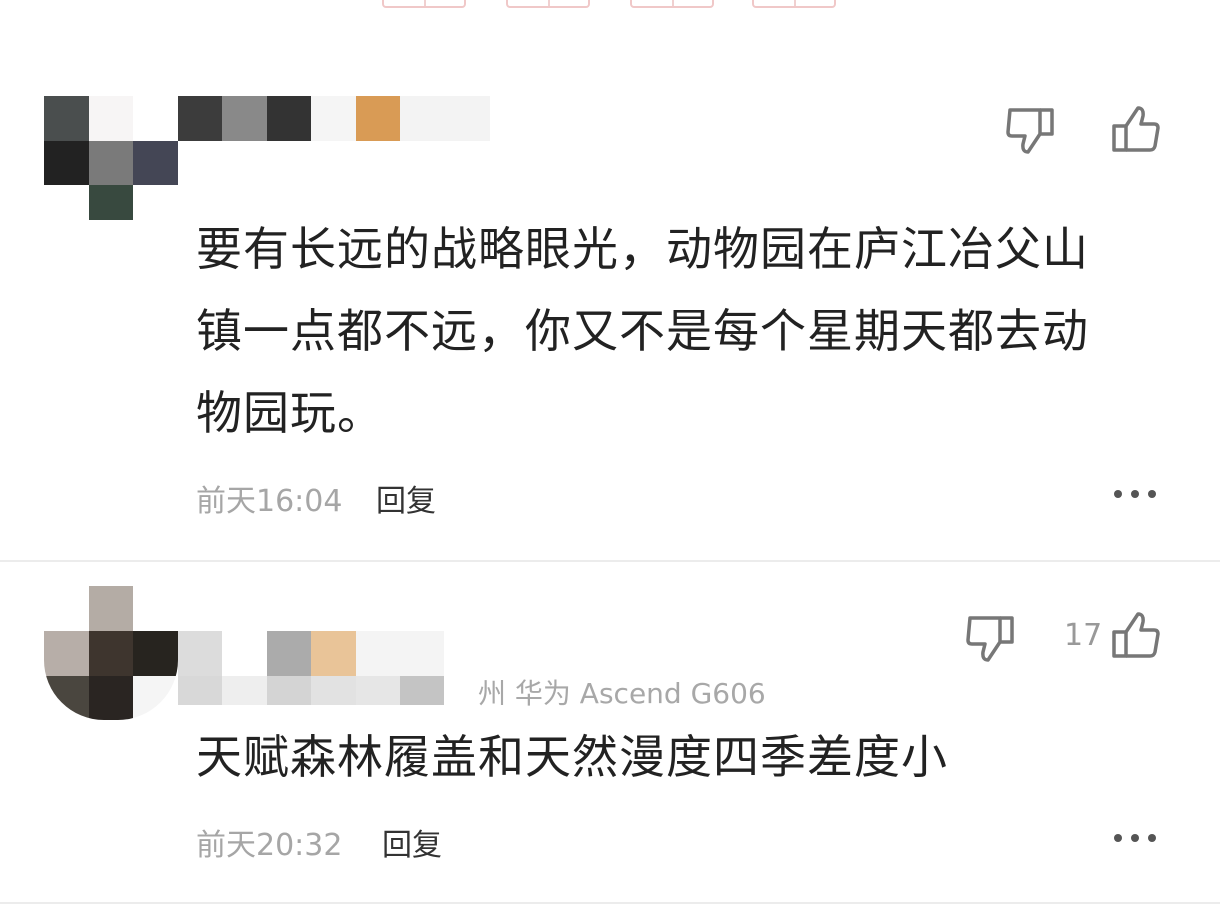 This screenshot has height=908, width=1220. I want to click on comment-line: 镇一点都不远，你又不是每个星期天都去动, so click(642, 331).